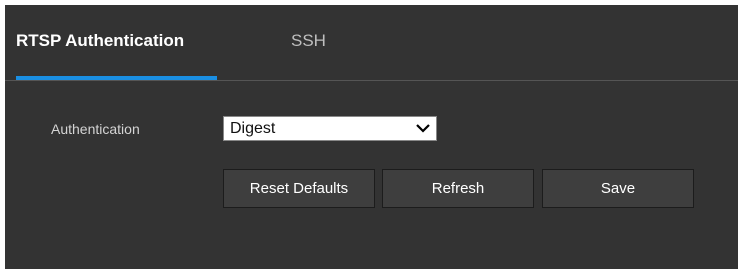 The image size is (738, 269). What do you see at coordinates (618, 188) in the screenshot?
I see `save-button: Save` at bounding box center [618, 188].